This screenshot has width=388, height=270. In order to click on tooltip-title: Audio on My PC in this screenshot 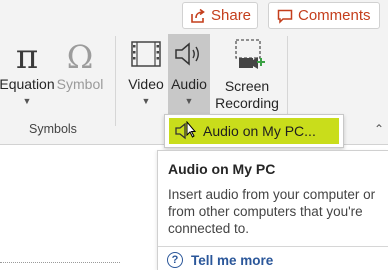, I will do `click(222, 169)`.